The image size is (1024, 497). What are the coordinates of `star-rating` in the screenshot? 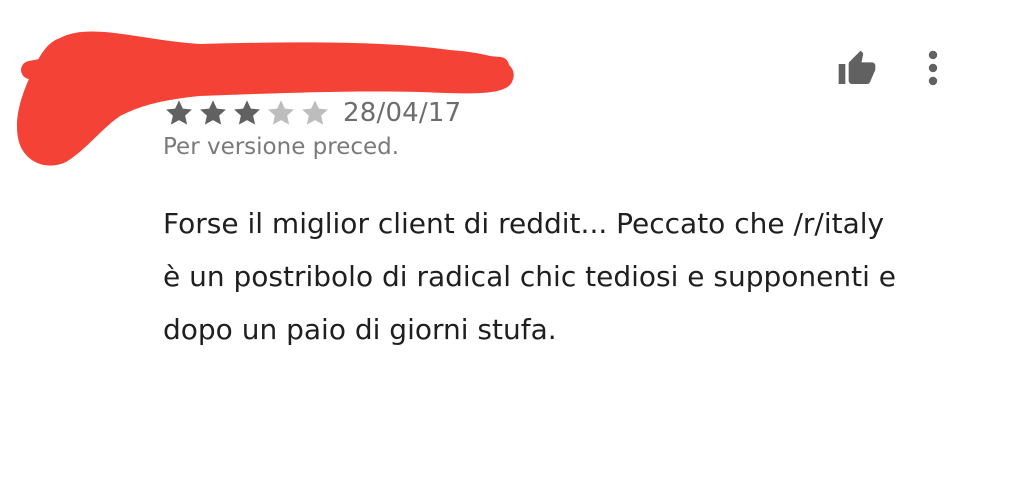 It's located at (247, 113).